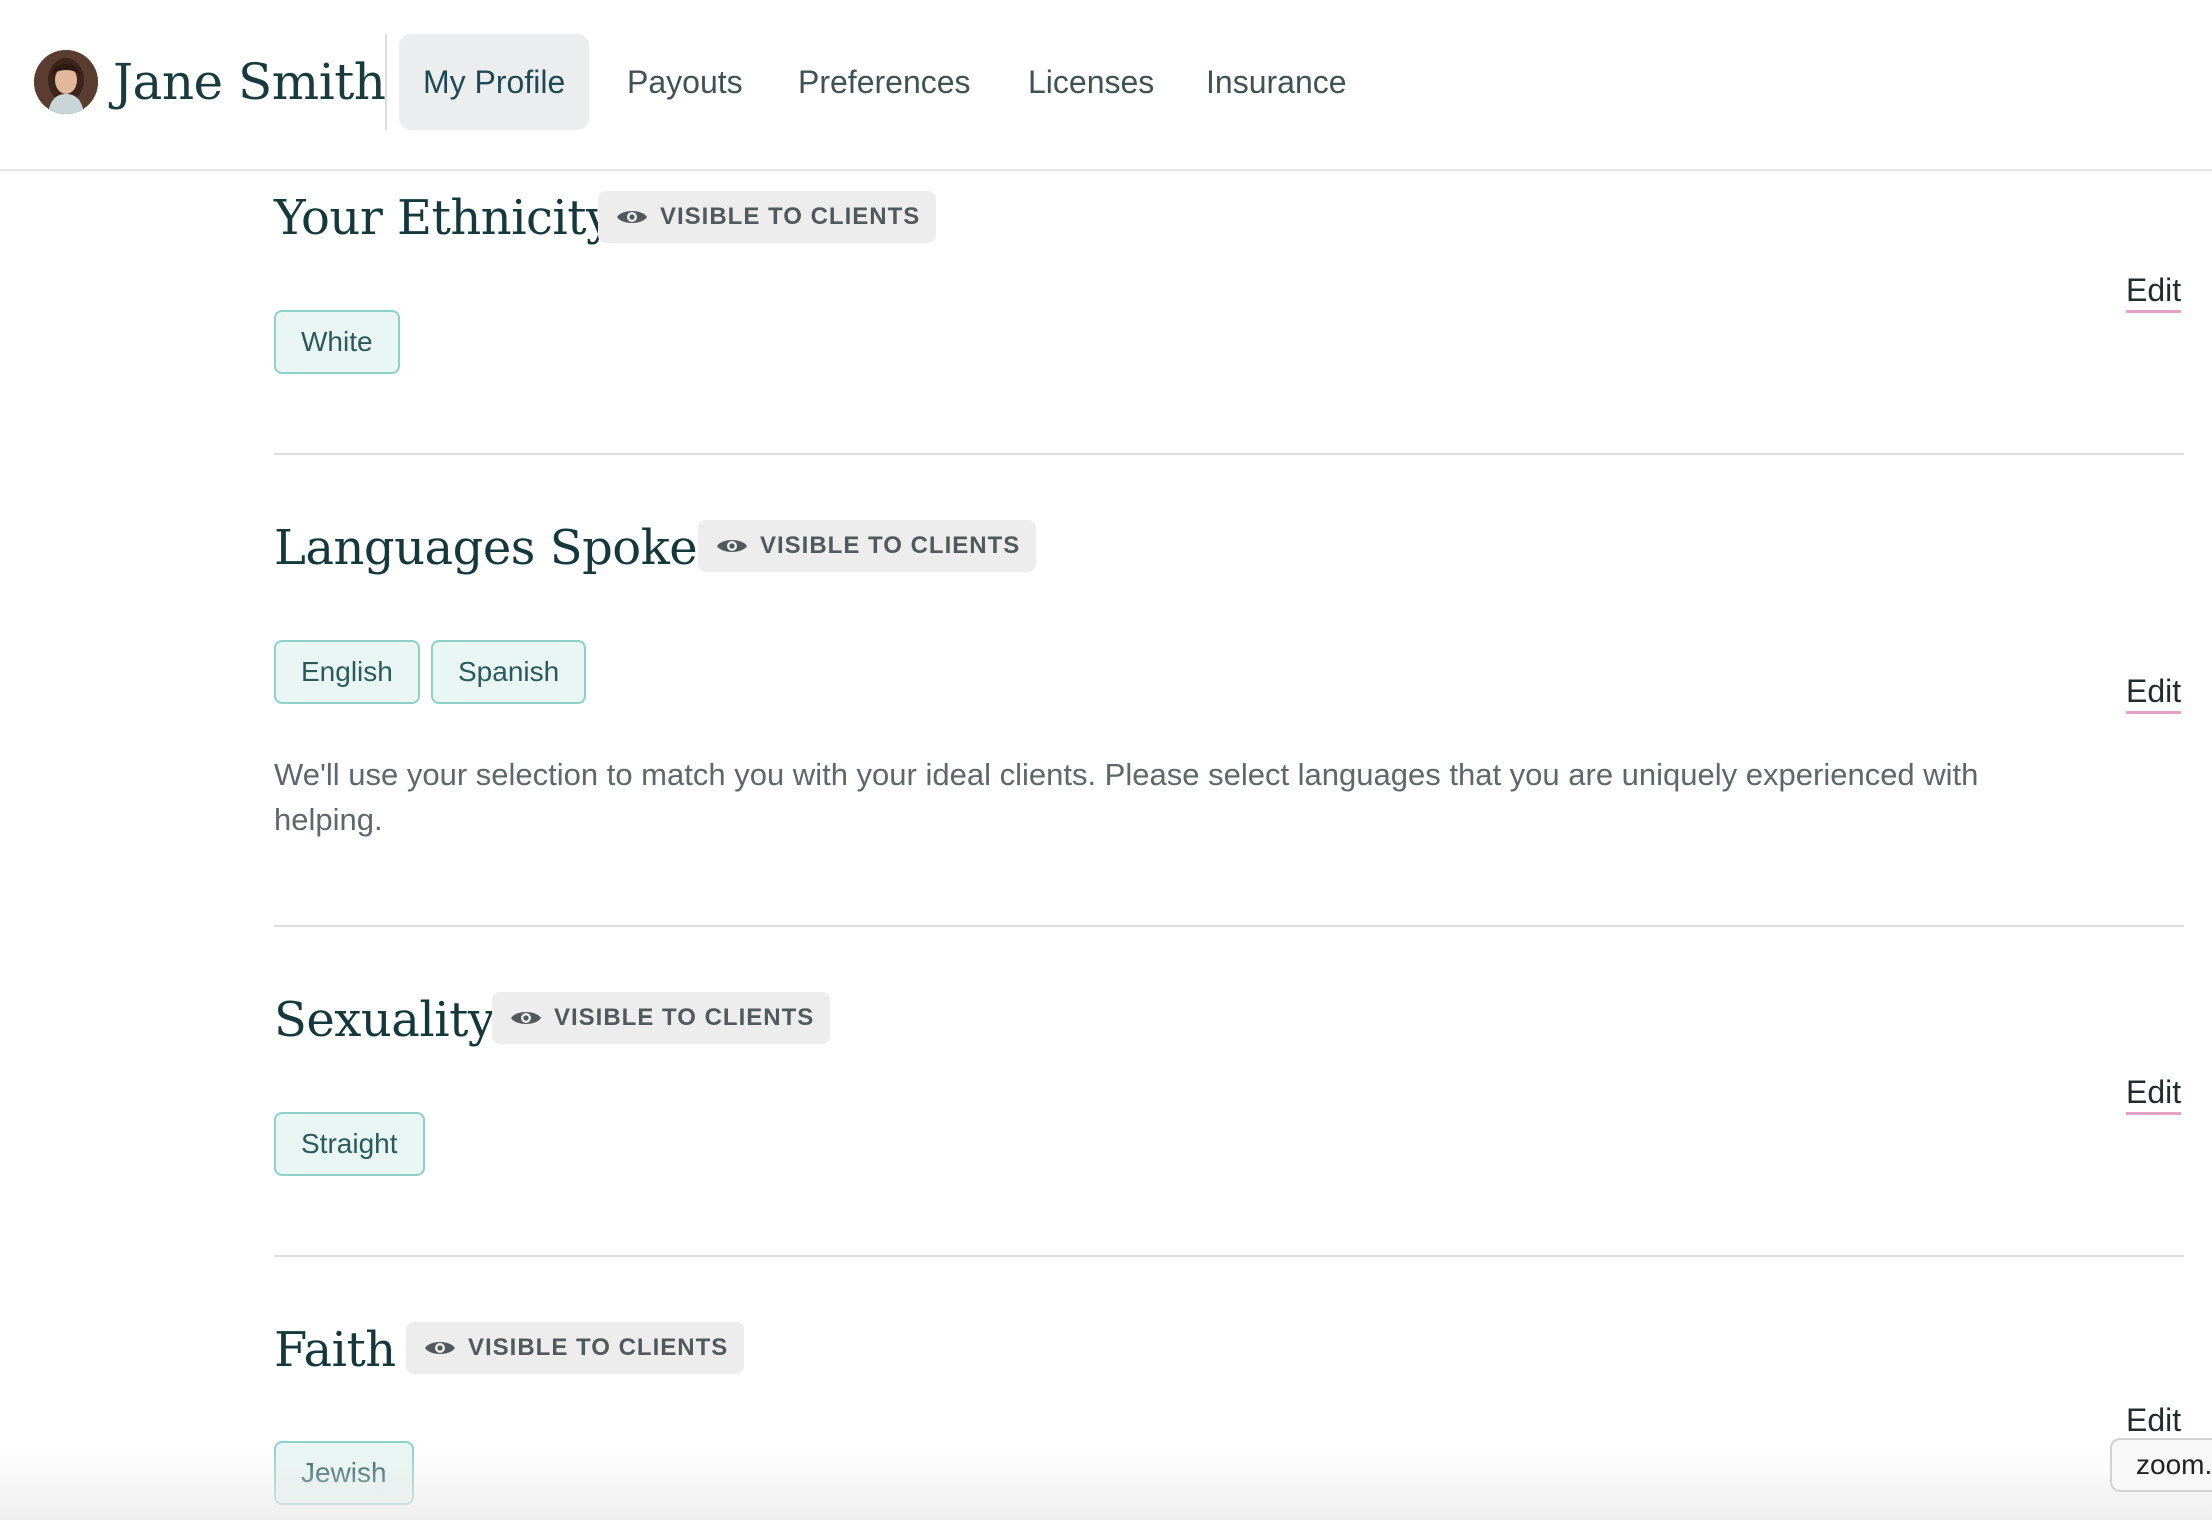 The height and width of the screenshot is (1520, 2212). I want to click on visibility-badge-languages: VISIBLE TO CLIENTS, so click(867, 546).